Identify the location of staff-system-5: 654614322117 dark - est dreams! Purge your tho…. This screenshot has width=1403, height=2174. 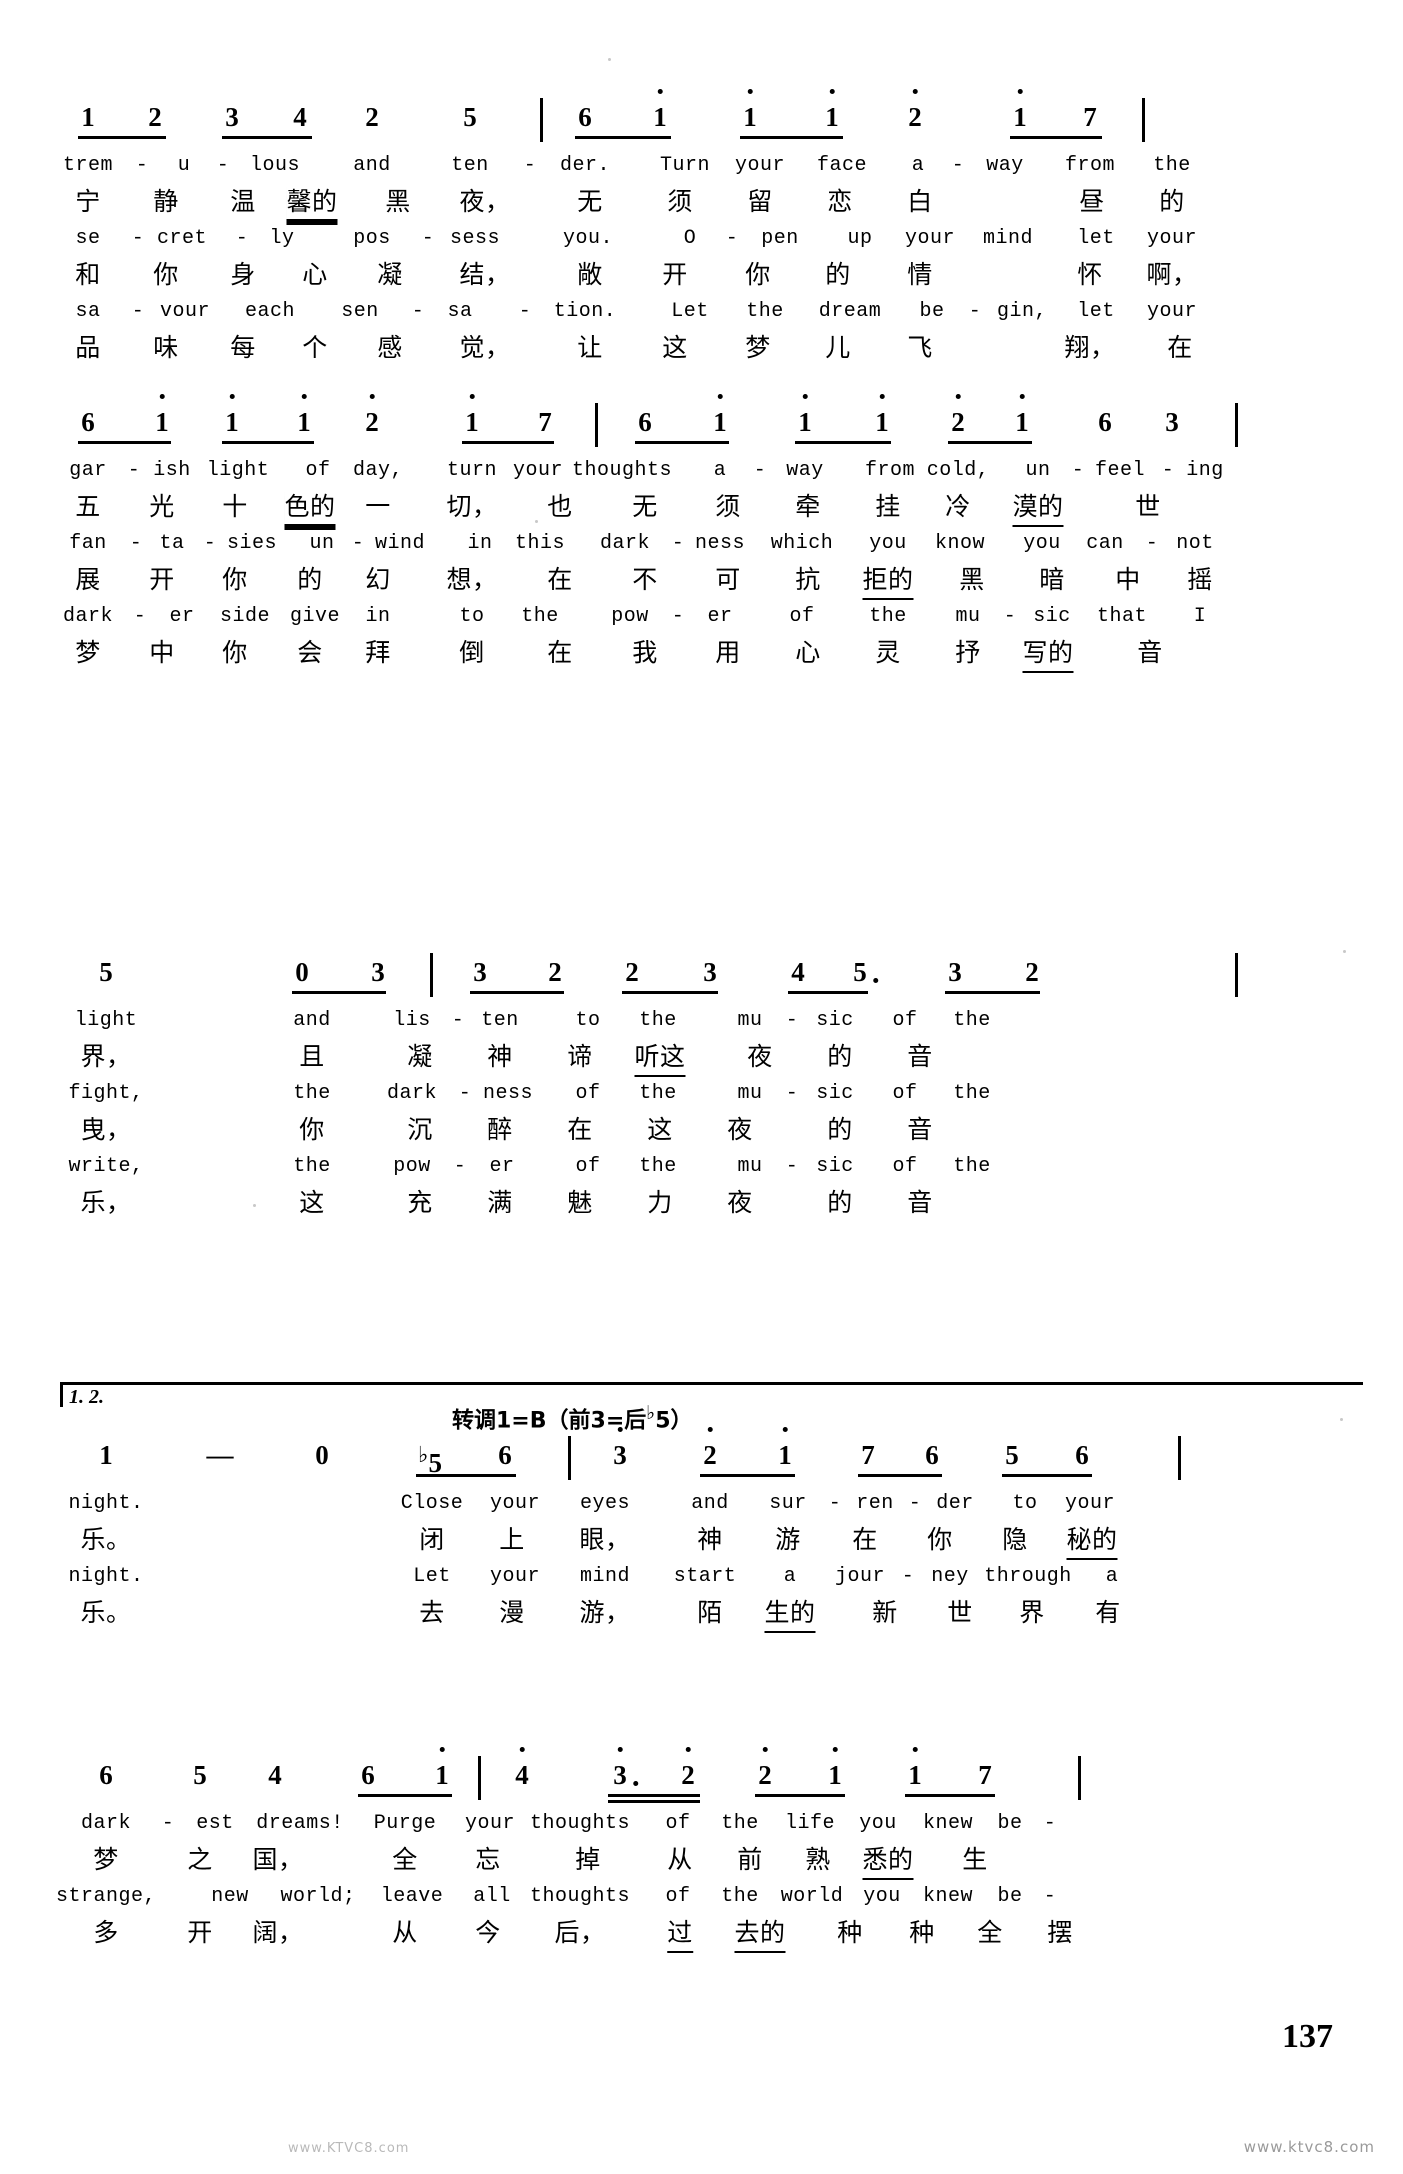
(708, 1856).